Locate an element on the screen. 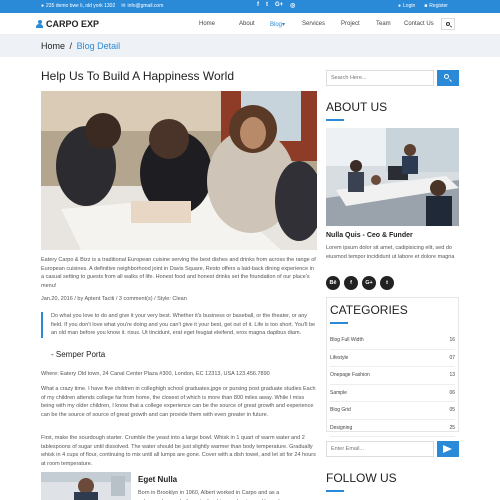  by-label: by is located at coordinates (80, 299).